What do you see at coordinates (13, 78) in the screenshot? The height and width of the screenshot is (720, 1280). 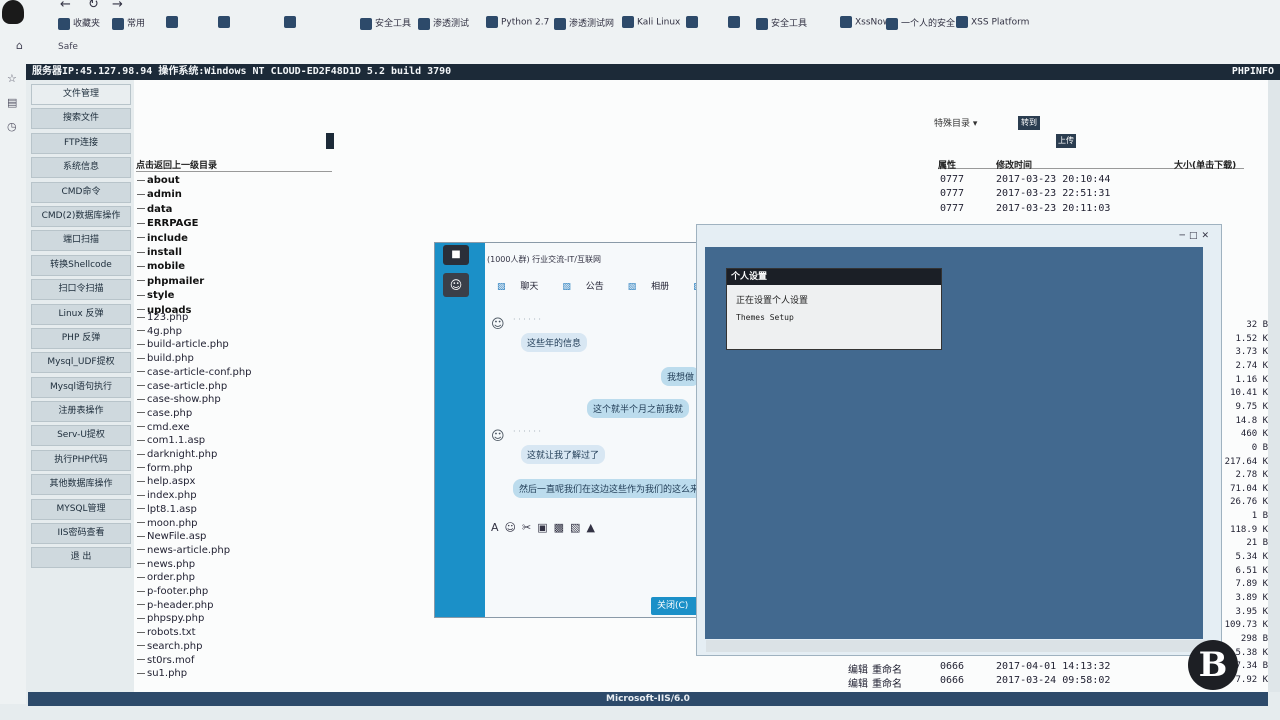 I see `star-icon: ☆` at bounding box center [13, 78].